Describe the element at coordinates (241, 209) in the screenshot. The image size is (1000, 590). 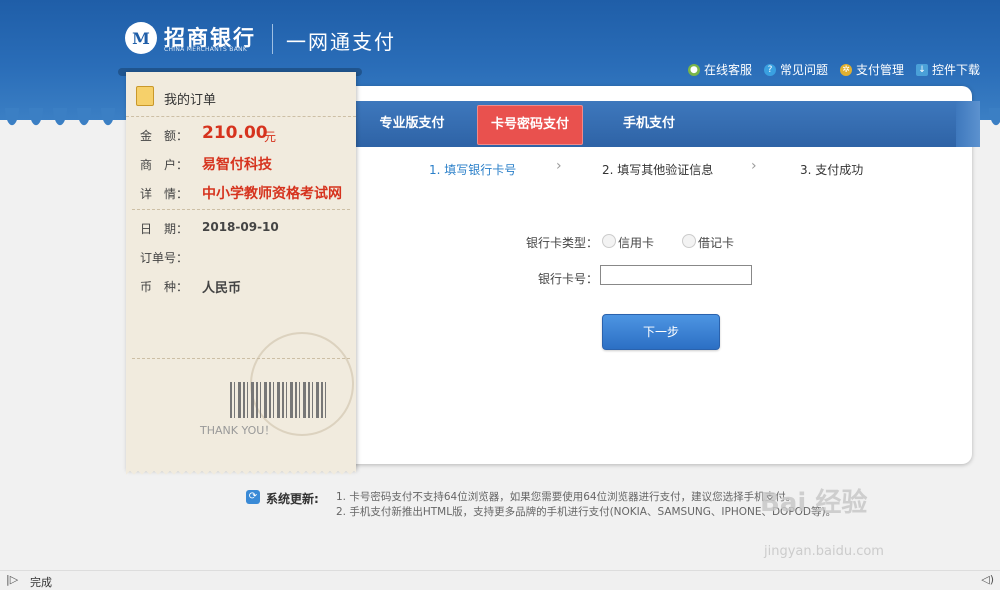
I see `receipt-divider` at that location.